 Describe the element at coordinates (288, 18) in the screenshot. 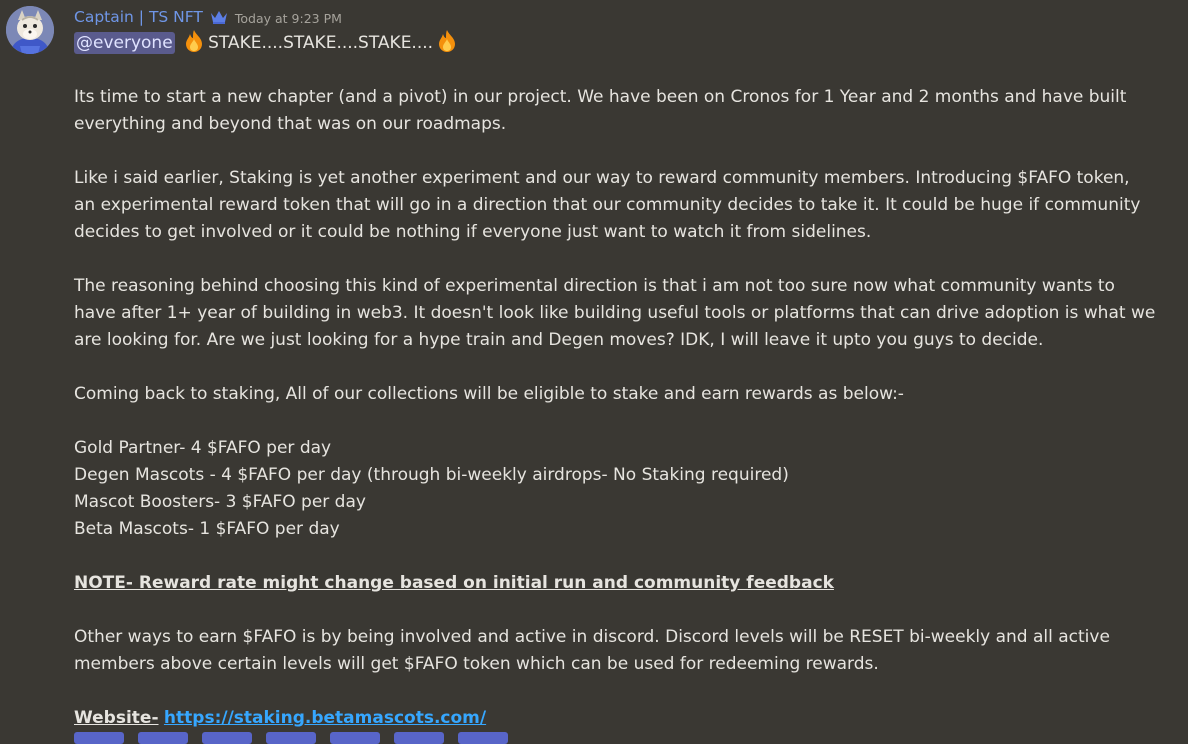

I see `message-timestamp: Today at 9:23 PM` at that location.